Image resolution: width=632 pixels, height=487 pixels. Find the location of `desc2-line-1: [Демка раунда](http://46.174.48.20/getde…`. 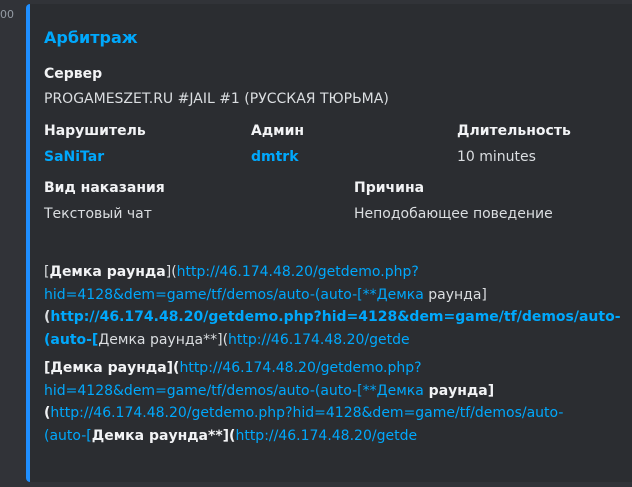

desc2-line-1: [Демка раунда](http://46.174.48.20/getde… is located at coordinates (233, 368).